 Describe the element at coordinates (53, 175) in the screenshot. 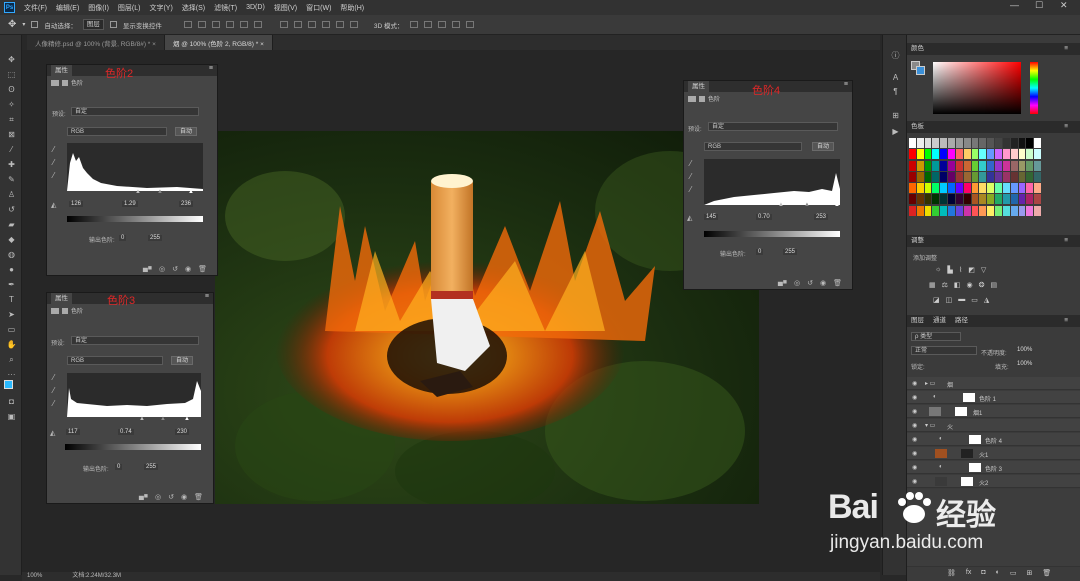

I see `white-eyedropper-icon: ⁄` at that location.